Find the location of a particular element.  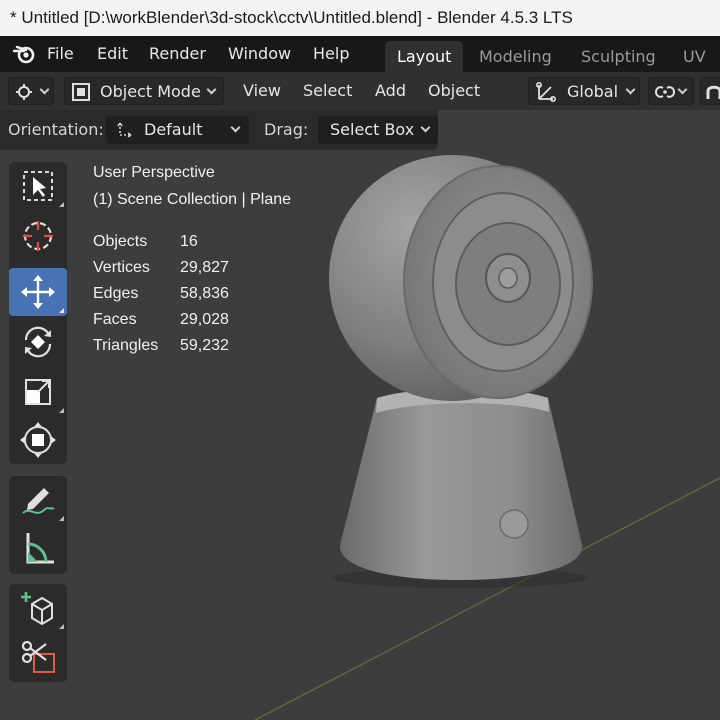

tab-modeling: Modeling is located at coordinates (515, 56).